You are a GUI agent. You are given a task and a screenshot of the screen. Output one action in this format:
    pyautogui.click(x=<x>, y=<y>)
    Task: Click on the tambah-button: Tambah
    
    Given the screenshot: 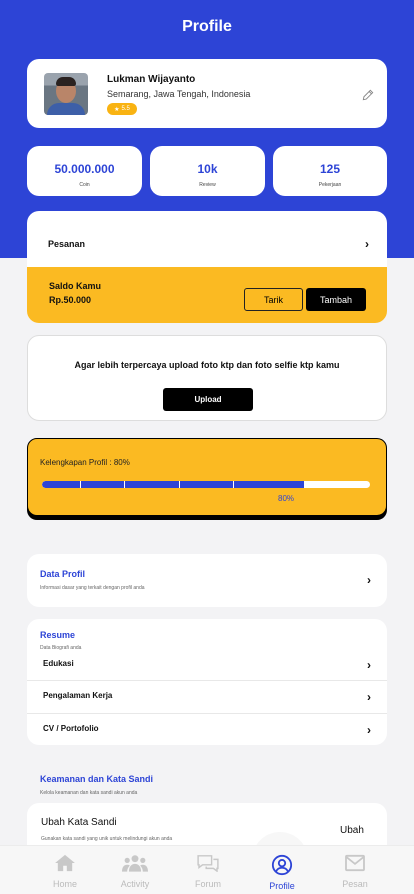 What is the action you would take?
    pyautogui.click(x=336, y=299)
    